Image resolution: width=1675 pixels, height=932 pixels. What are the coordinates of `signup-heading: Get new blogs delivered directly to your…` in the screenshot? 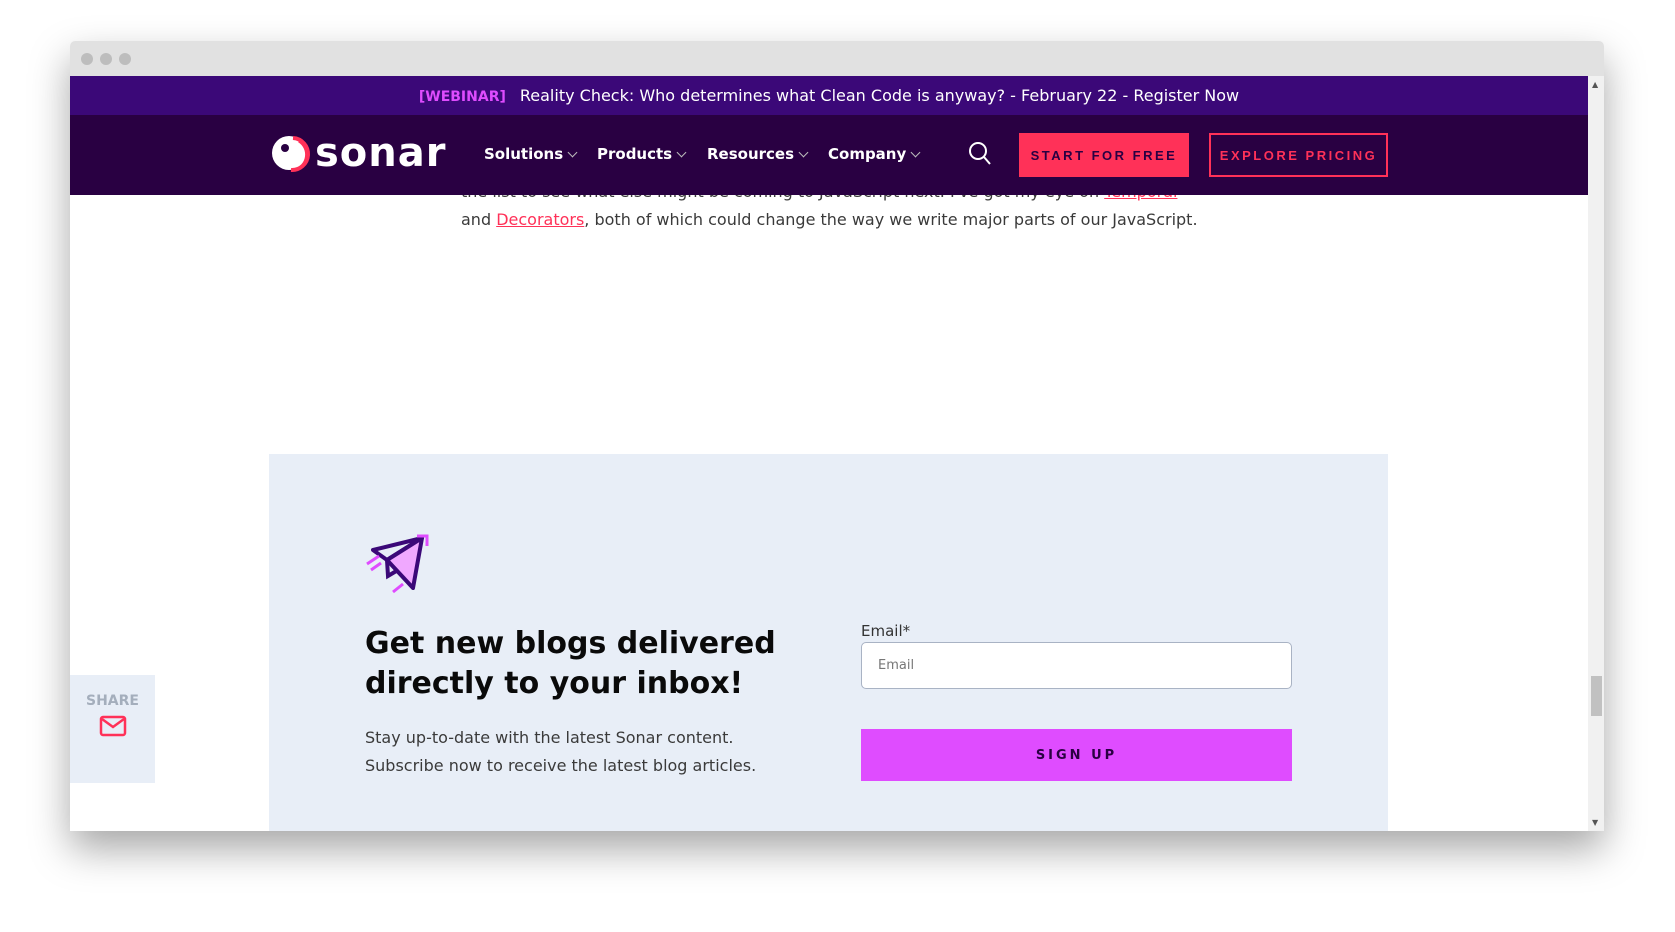 It's located at (570, 663).